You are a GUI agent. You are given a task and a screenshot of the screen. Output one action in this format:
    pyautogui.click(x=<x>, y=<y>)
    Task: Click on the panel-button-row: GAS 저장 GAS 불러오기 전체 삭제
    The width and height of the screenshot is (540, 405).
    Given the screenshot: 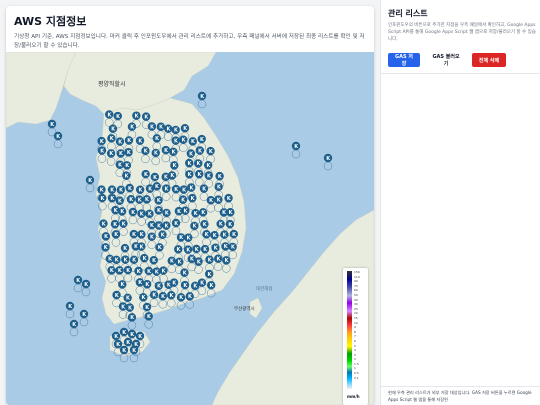 What is the action you would take?
    pyautogui.click(x=447, y=60)
    